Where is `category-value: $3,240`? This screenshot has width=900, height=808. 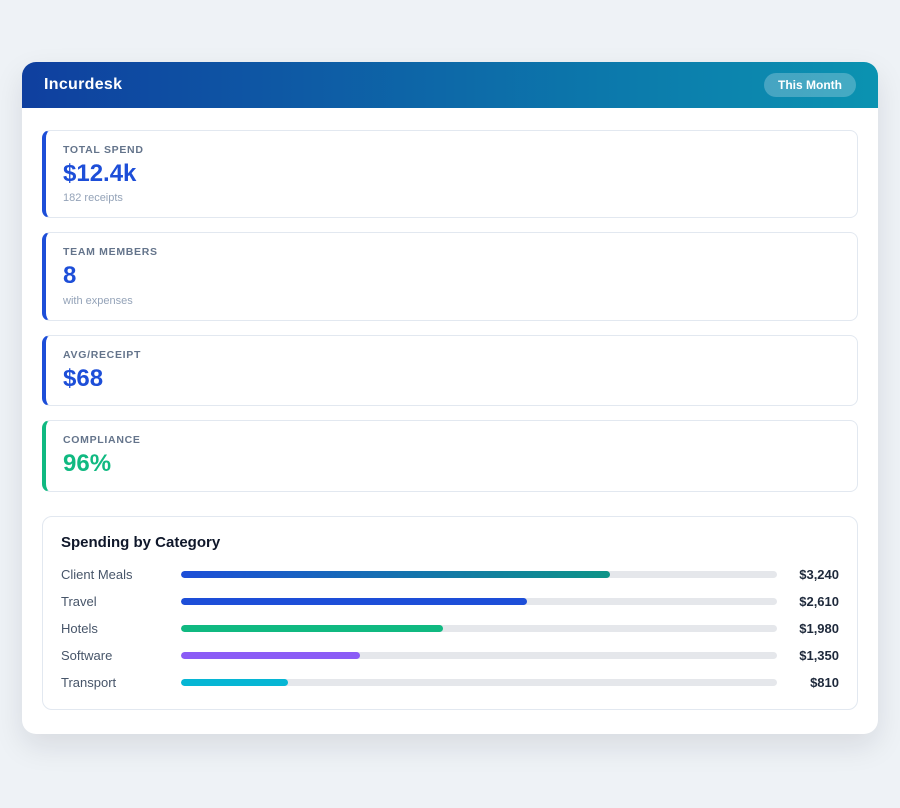
category-value: $3,240 is located at coordinates (819, 575).